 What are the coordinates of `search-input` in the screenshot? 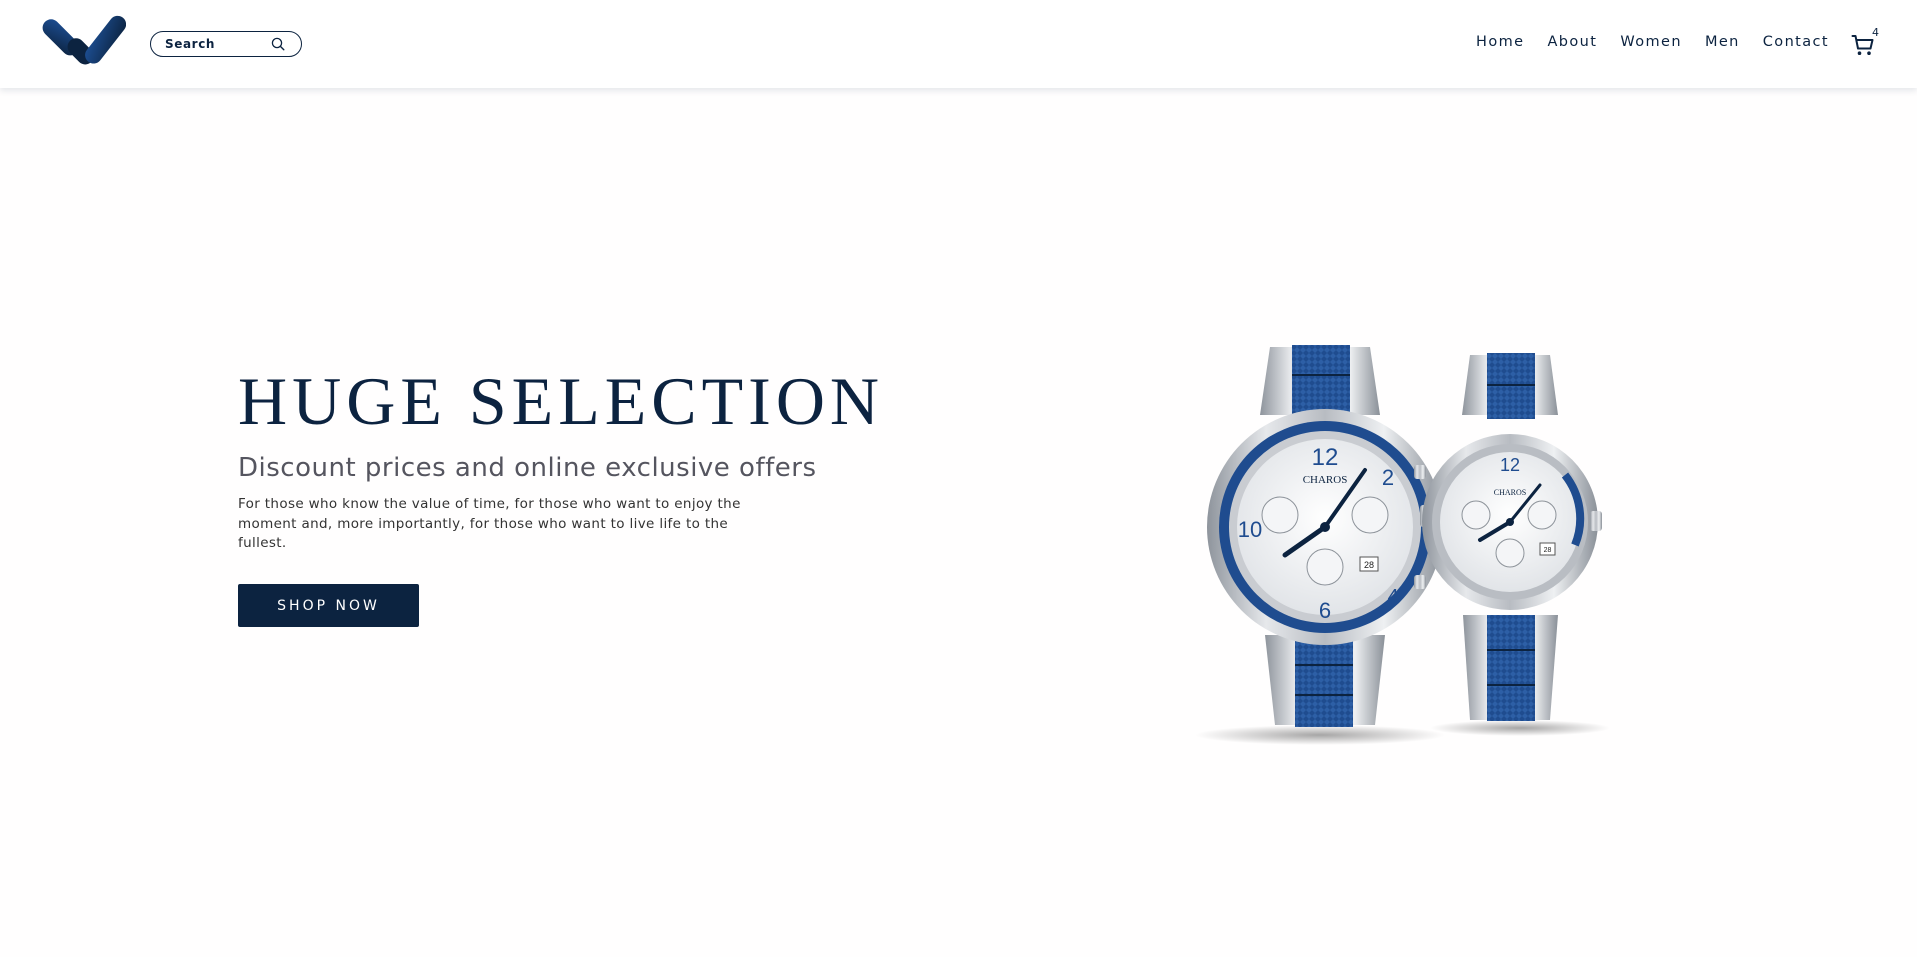 It's located at (215, 44).